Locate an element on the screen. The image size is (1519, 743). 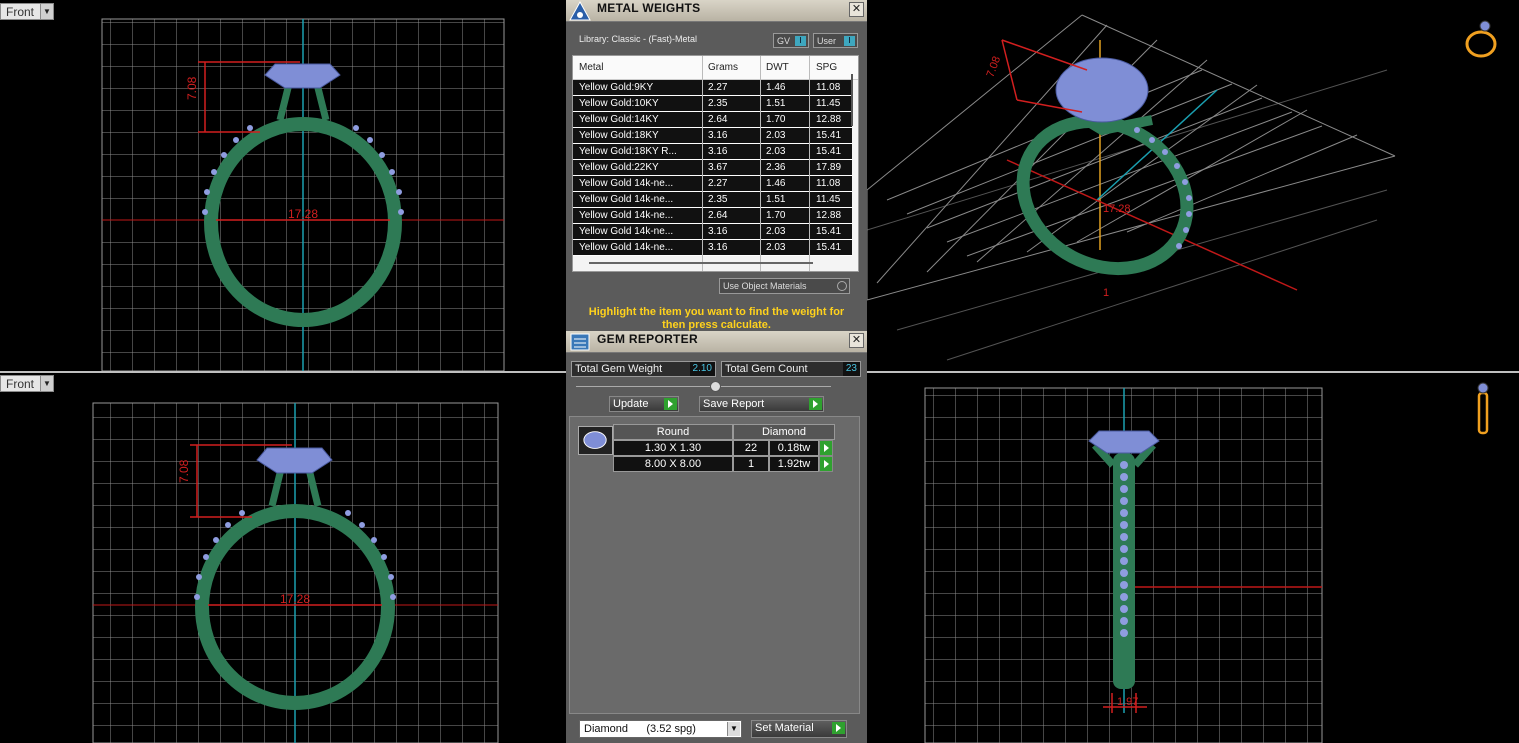
table-cell-metal: Yellow Gold:22KY is located at coordinates (619, 167).